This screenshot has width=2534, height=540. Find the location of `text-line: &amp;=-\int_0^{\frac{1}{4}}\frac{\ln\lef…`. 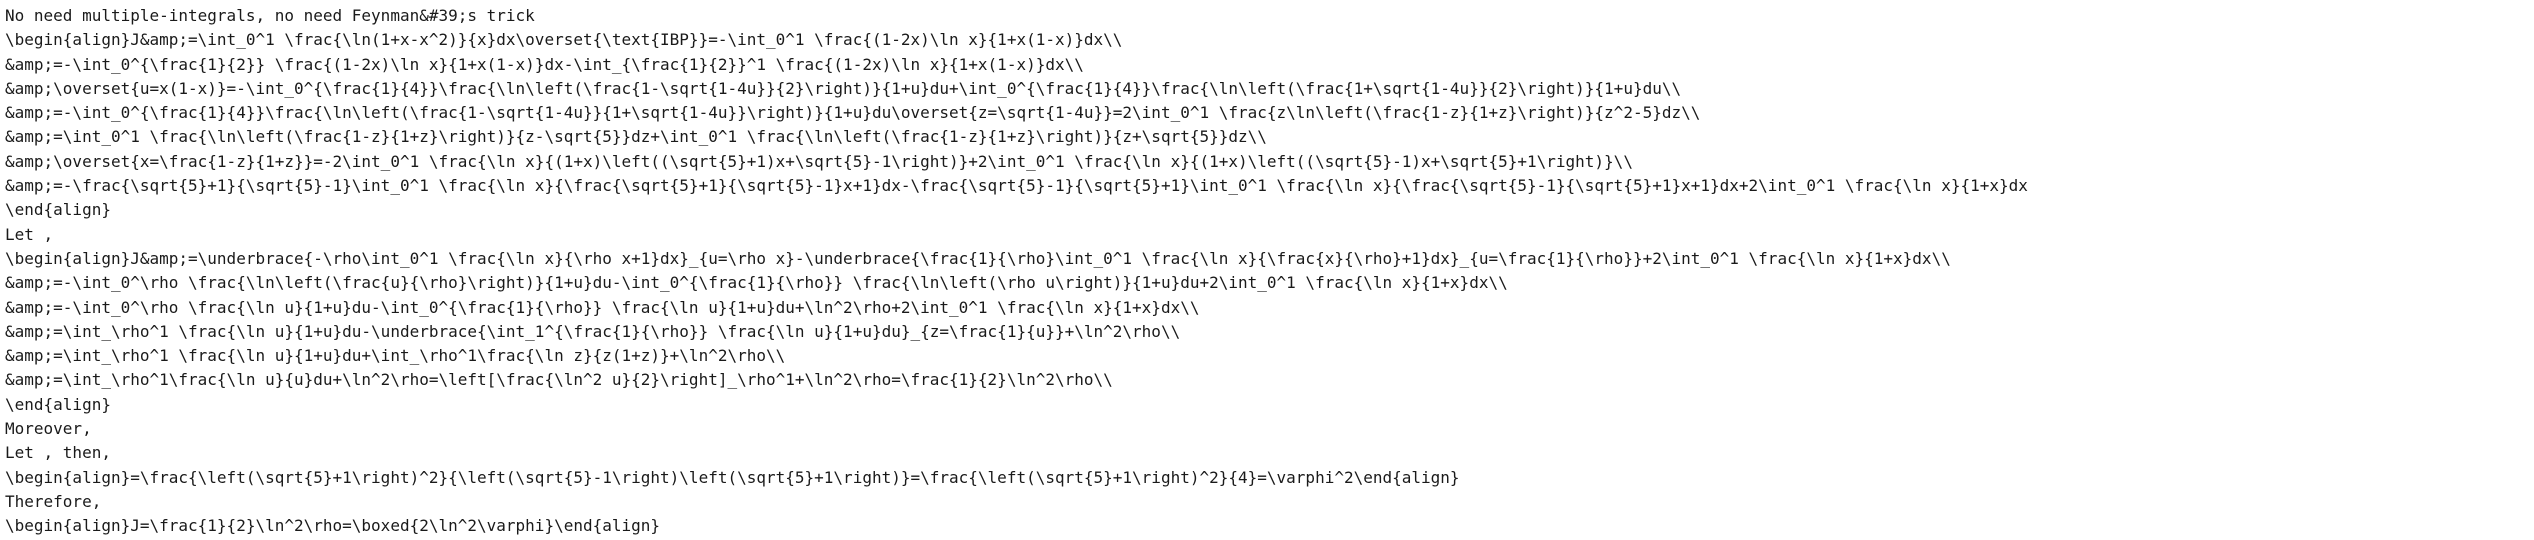

text-line: &amp;=-\int_0^{\frac{1}{4}}\frac{\ln\lef… is located at coordinates (853, 113).